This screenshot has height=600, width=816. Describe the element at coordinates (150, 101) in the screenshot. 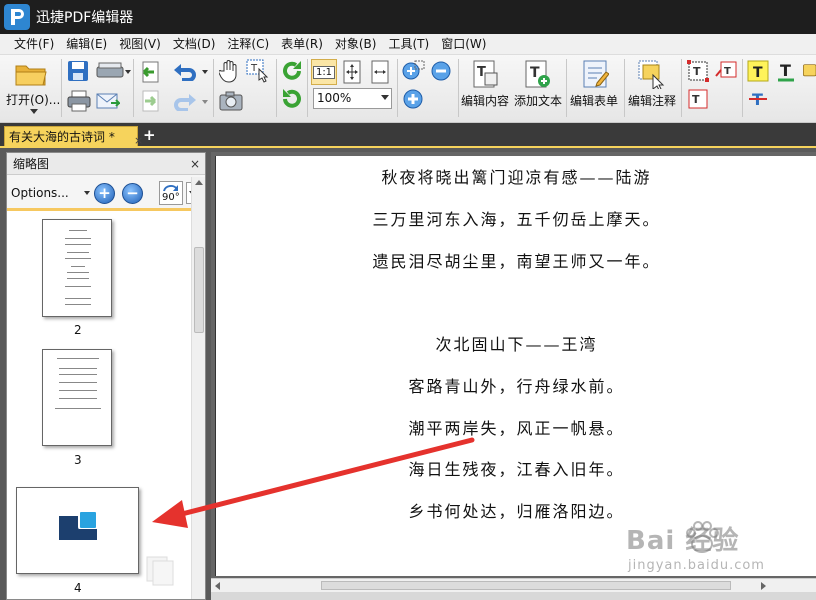

I see `next-view-icon` at that location.